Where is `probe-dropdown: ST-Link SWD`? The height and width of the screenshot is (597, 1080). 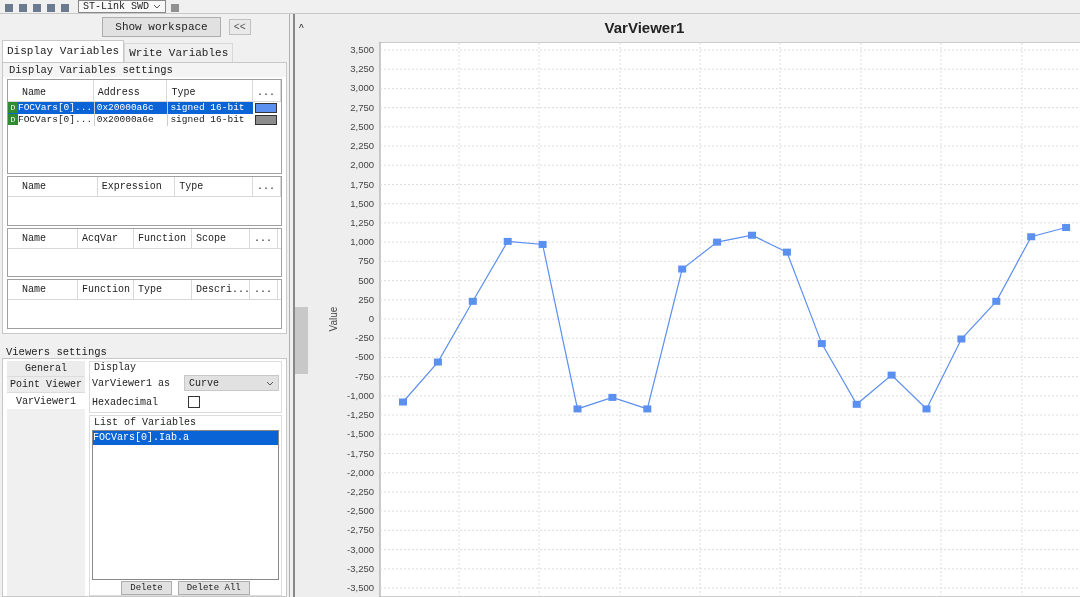
probe-dropdown: ST-Link SWD is located at coordinates (122, 6).